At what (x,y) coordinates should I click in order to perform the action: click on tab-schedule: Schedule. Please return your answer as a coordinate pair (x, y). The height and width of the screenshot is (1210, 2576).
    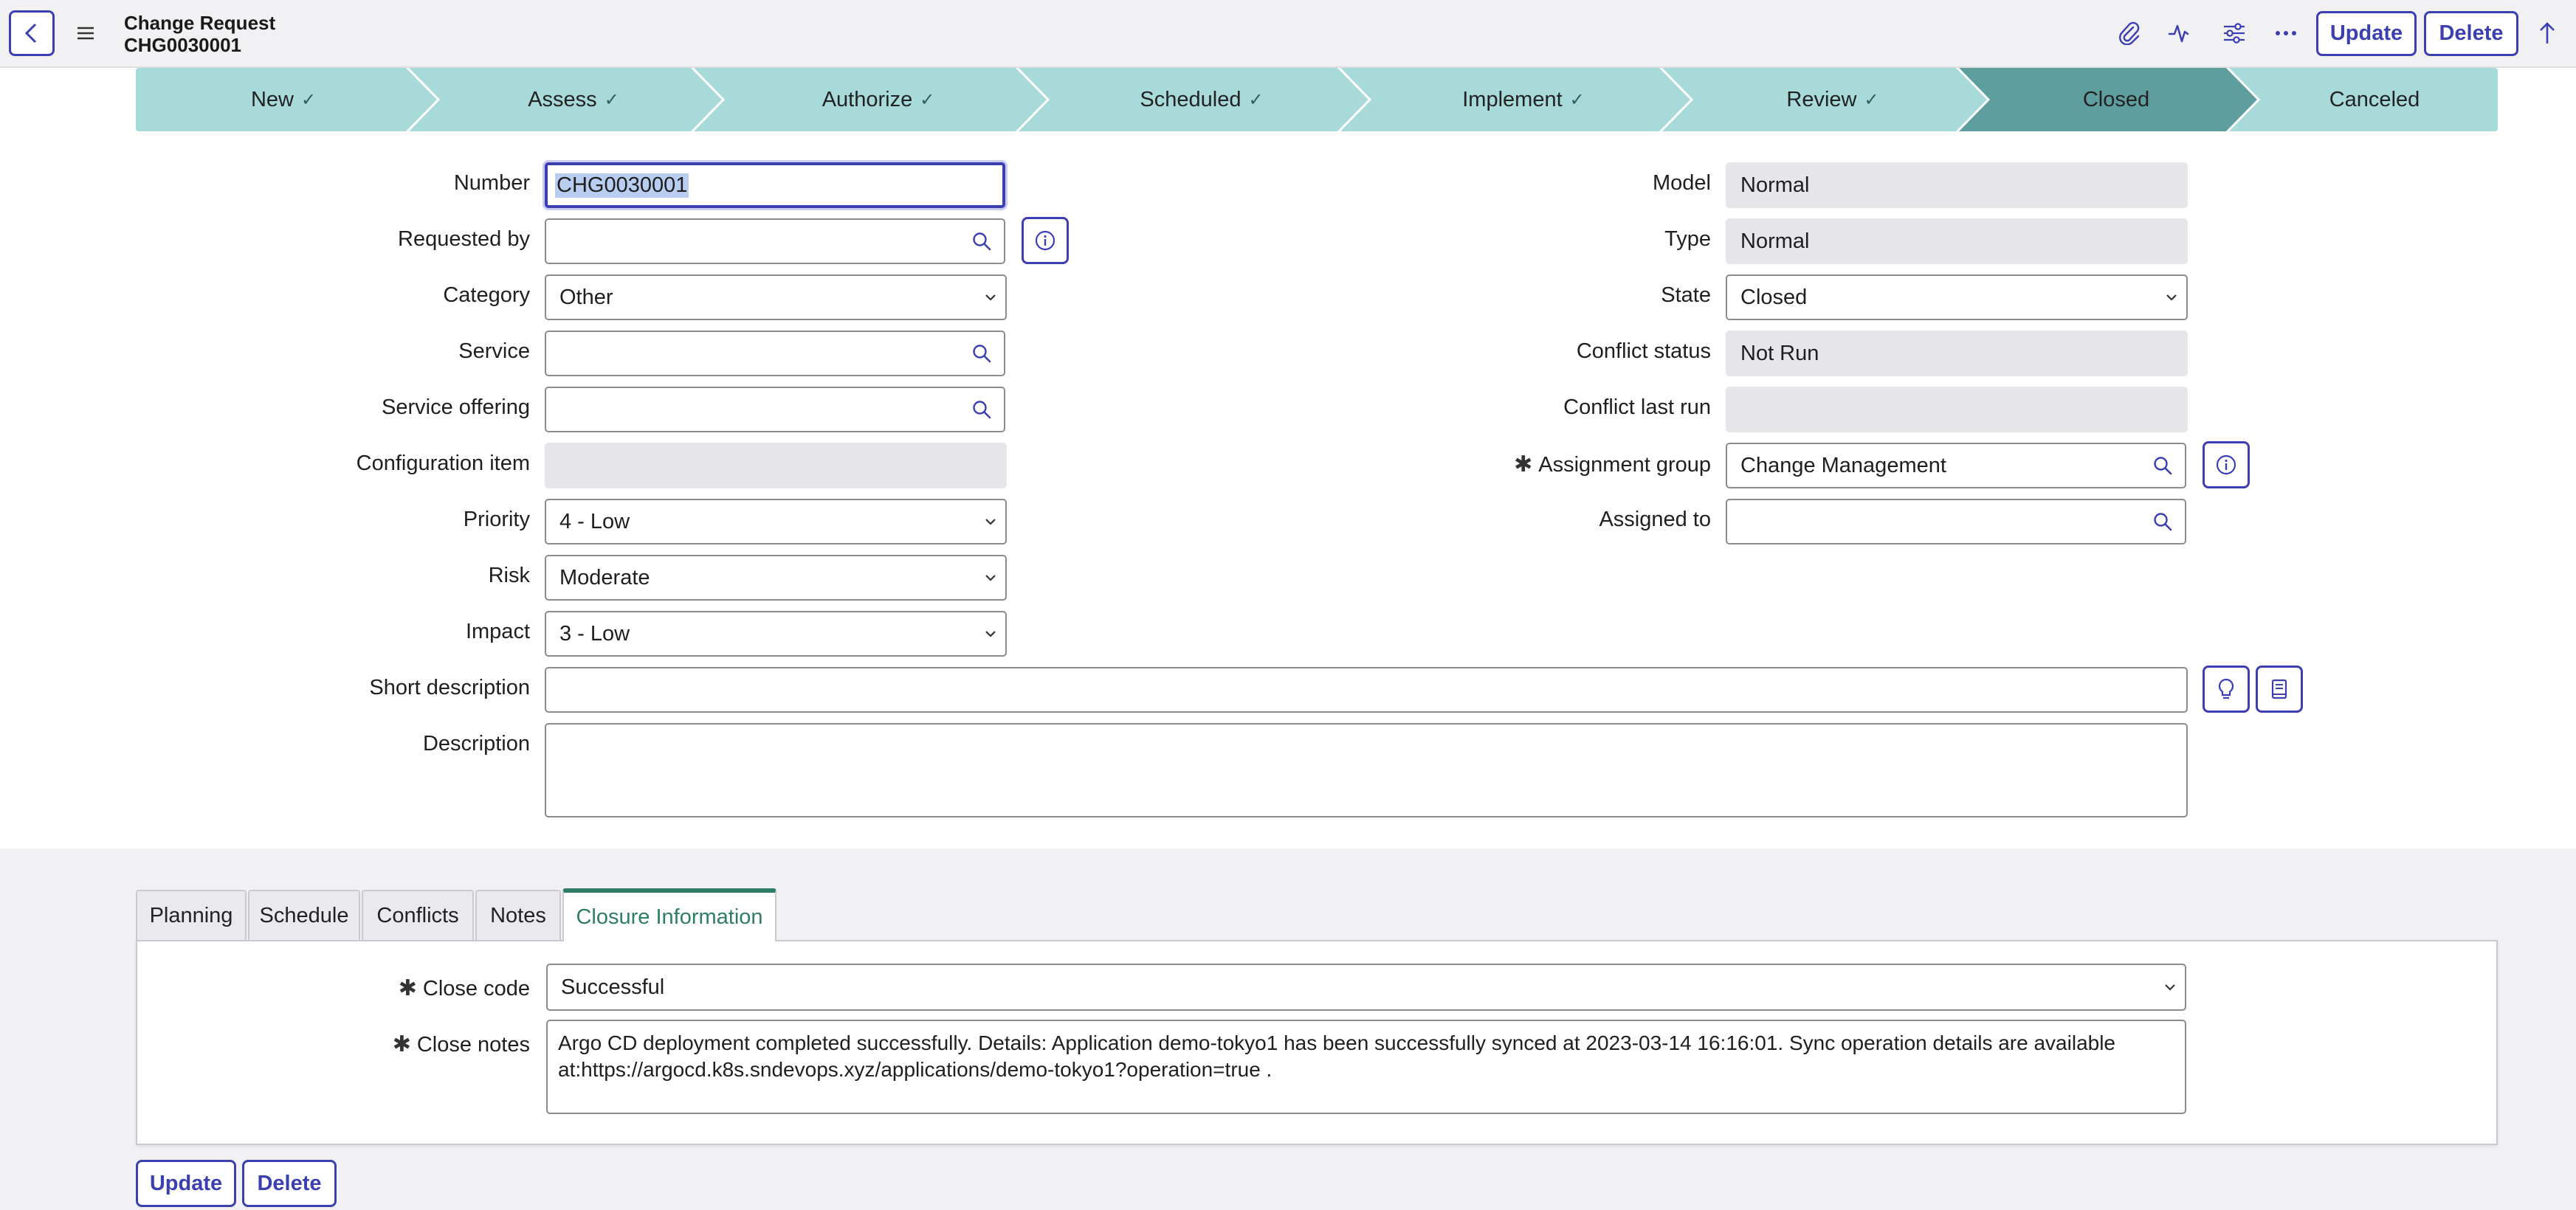
    Looking at the image, I should click on (304, 915).